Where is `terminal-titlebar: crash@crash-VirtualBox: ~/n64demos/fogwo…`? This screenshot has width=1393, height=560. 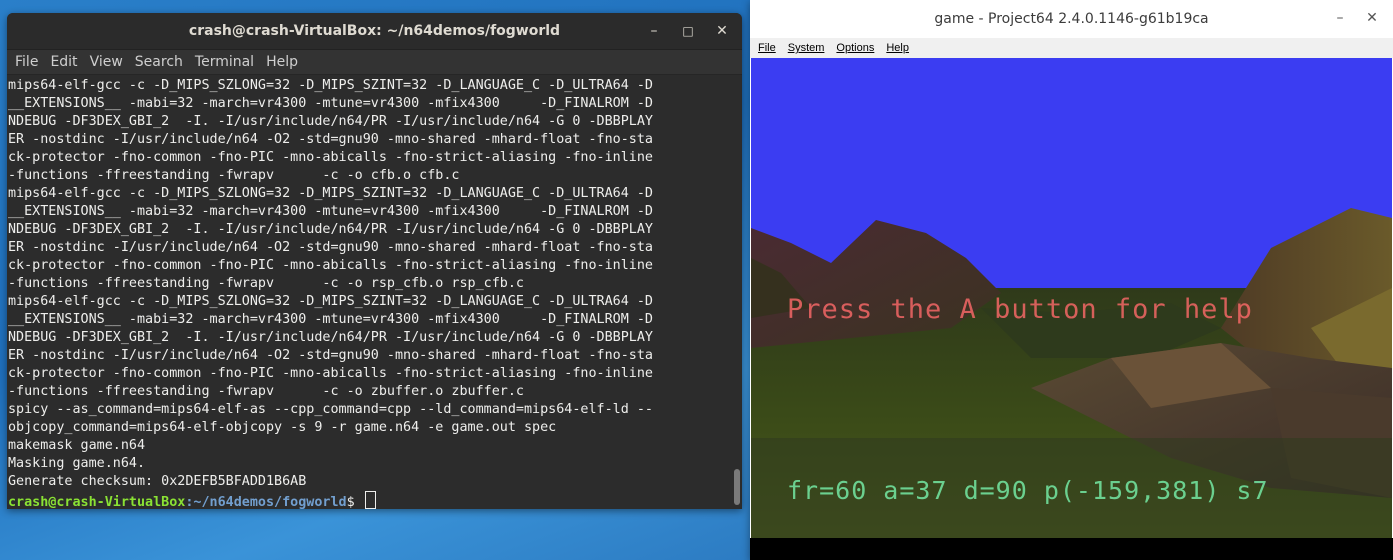 terminal-titlebar: crash@crash-VirtualBox: ~/n64demos/fogwo… is located at coordinates (374, 31).